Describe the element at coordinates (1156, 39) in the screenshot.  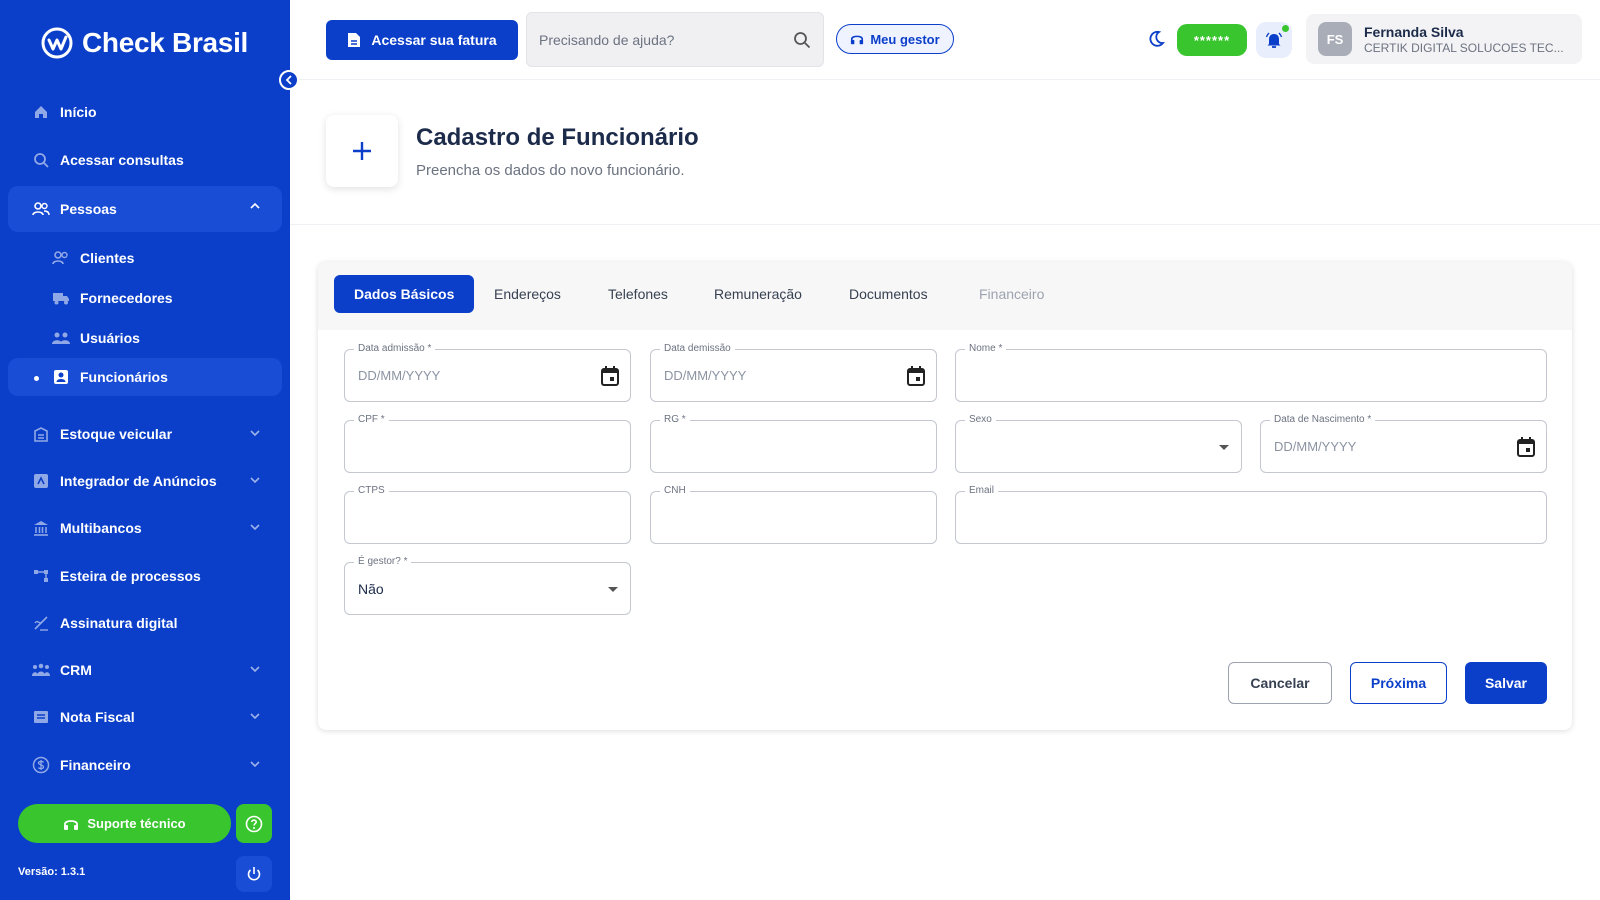
I see `moon-icon` at that location.